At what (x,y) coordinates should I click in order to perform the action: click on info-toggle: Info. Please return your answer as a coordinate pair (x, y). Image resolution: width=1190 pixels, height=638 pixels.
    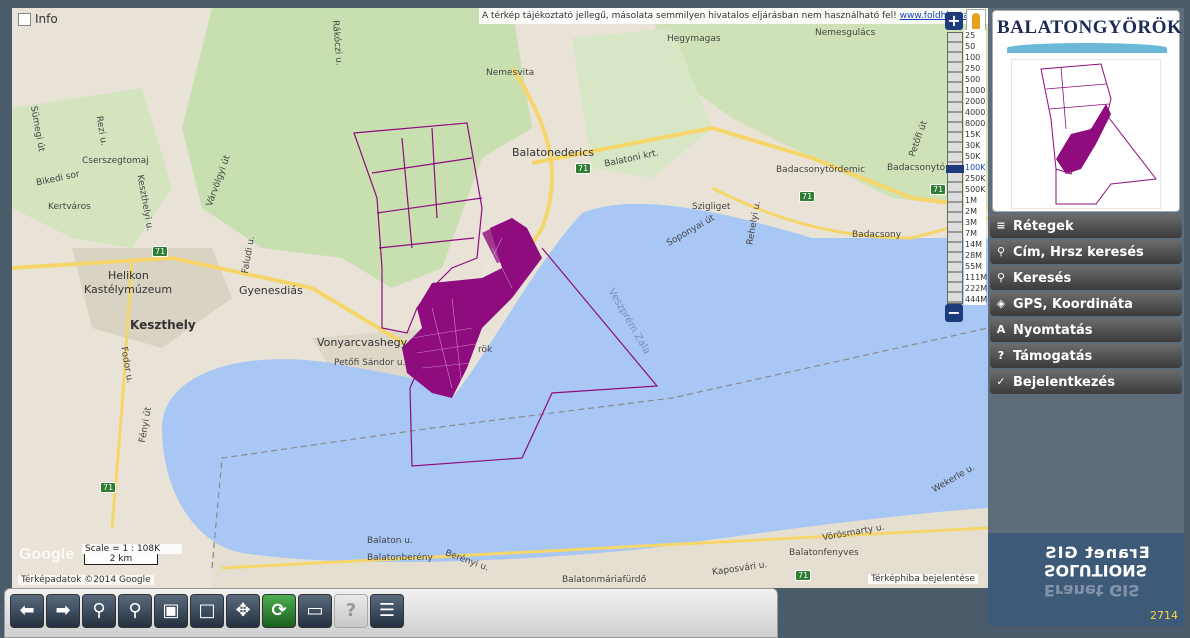
    Looking at the image, I should click on (38, 19).